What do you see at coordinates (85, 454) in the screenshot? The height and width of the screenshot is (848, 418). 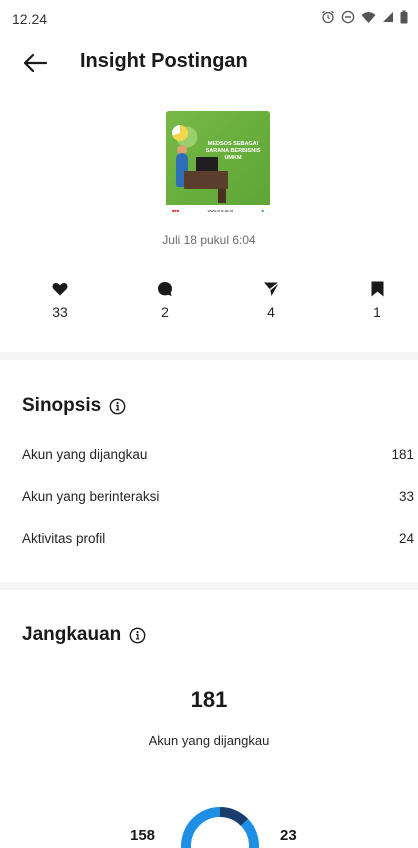 I see `row-label: Akun yang dijangkau` at bounding box center [85, 454].